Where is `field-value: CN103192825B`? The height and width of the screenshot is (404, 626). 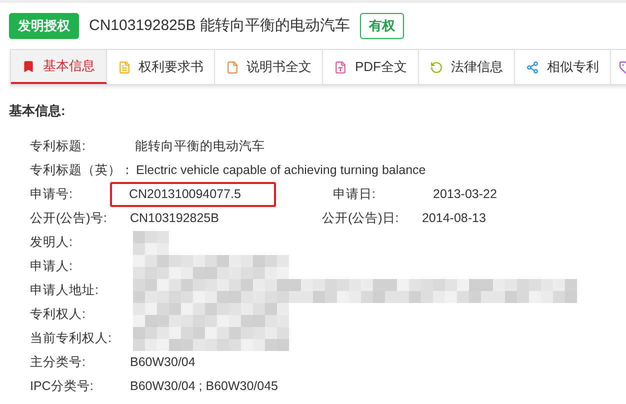
field-value: CN103192825B is located at coordinates (174, 219).